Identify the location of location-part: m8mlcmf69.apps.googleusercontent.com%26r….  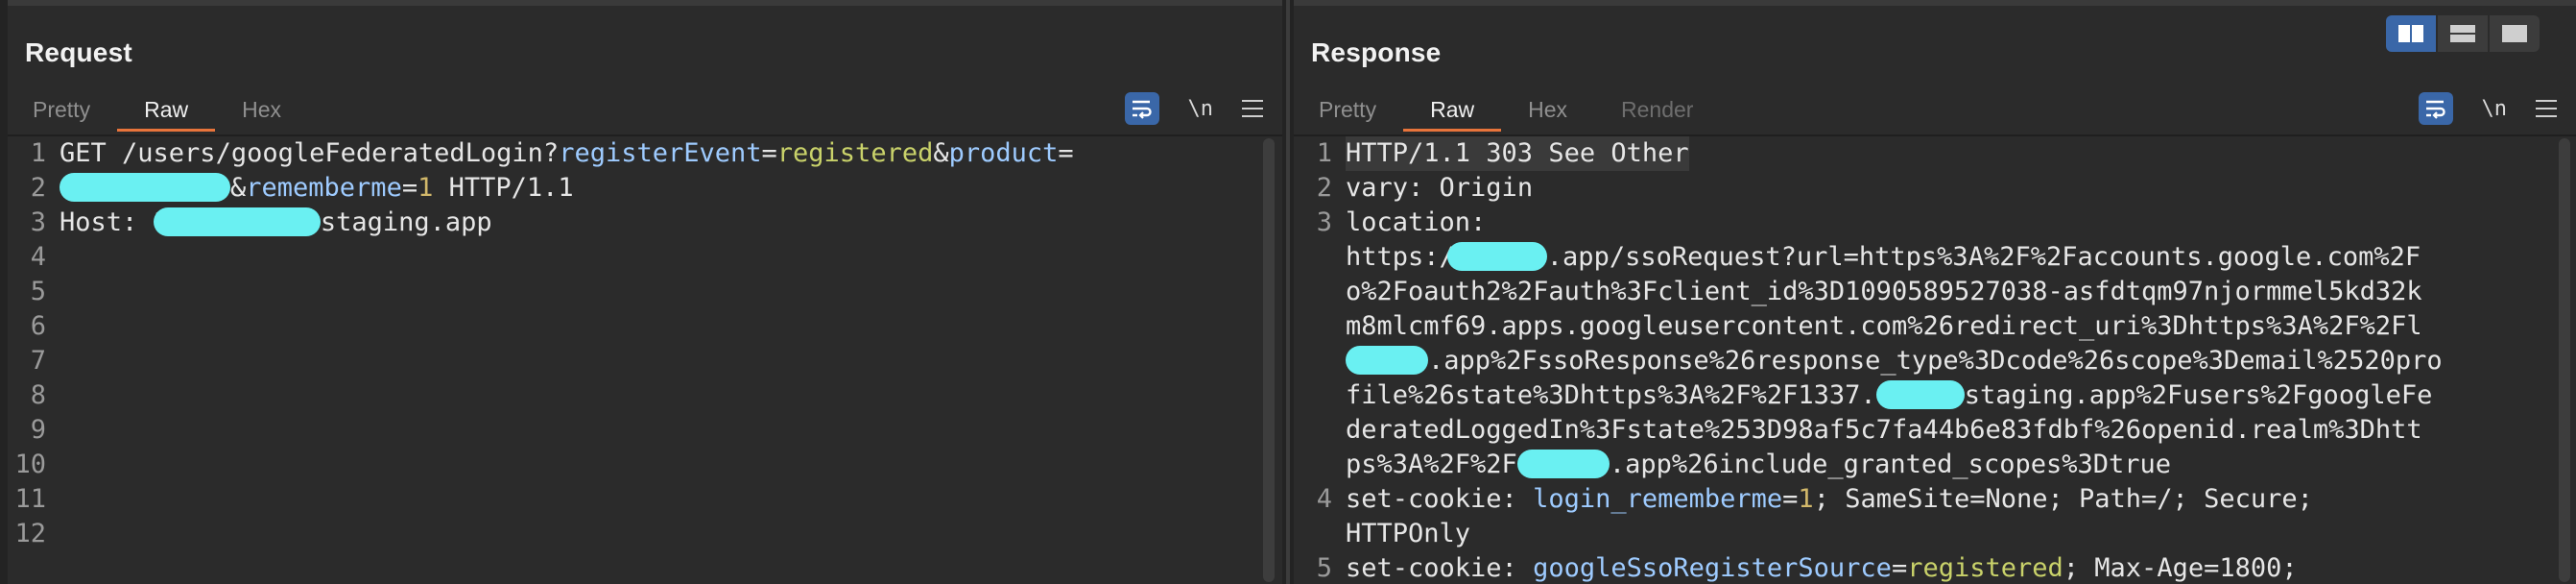
(1884, 326).